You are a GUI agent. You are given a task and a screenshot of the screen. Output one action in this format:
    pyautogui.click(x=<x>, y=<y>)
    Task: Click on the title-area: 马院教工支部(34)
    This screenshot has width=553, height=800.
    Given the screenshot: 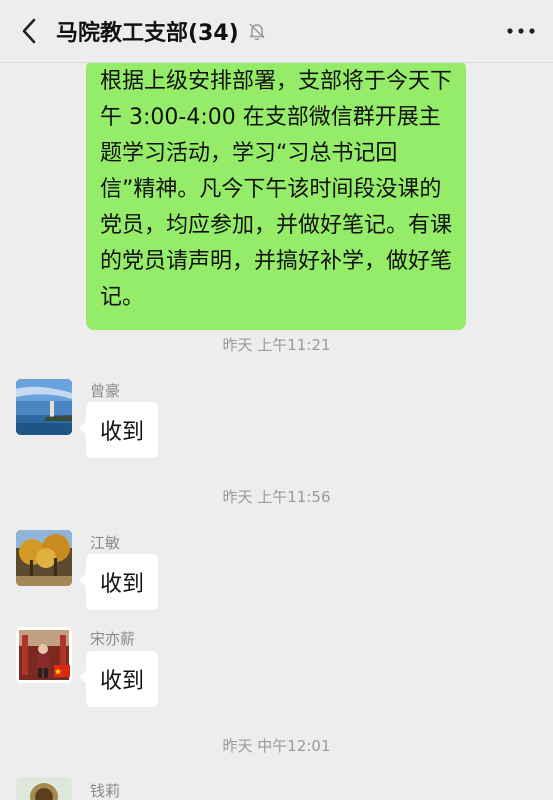 What is the action you would take?
    pyautogui.click(x=161, y=31)
    